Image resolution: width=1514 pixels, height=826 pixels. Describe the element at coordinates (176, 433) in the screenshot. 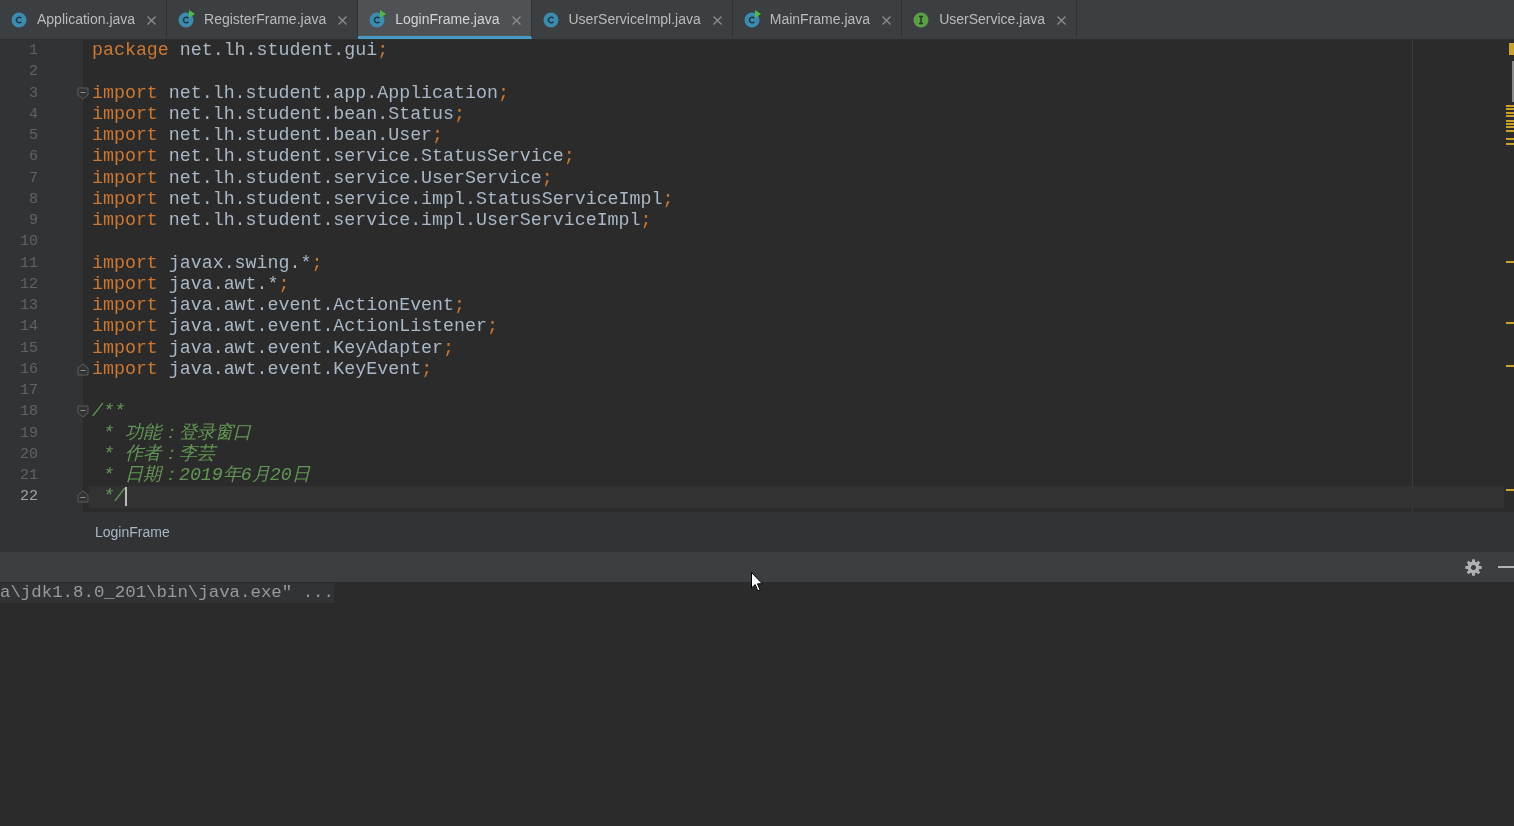

I see `code-line: * 功能：登录窗口` at that location.